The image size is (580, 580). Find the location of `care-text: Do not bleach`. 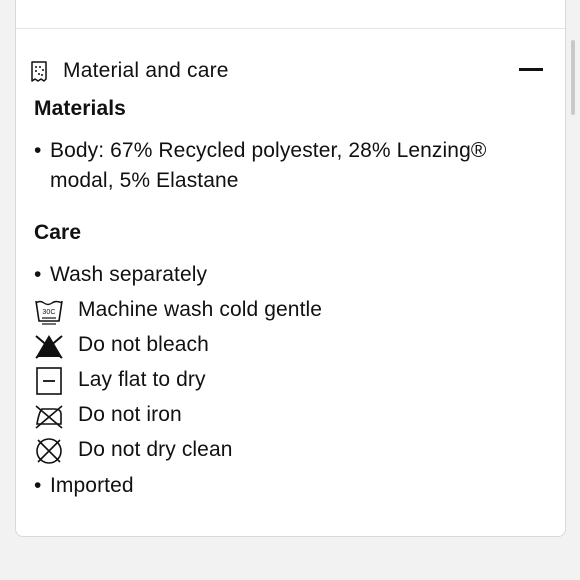

care-text: Do not bleach is located at coordinates (143, 344).